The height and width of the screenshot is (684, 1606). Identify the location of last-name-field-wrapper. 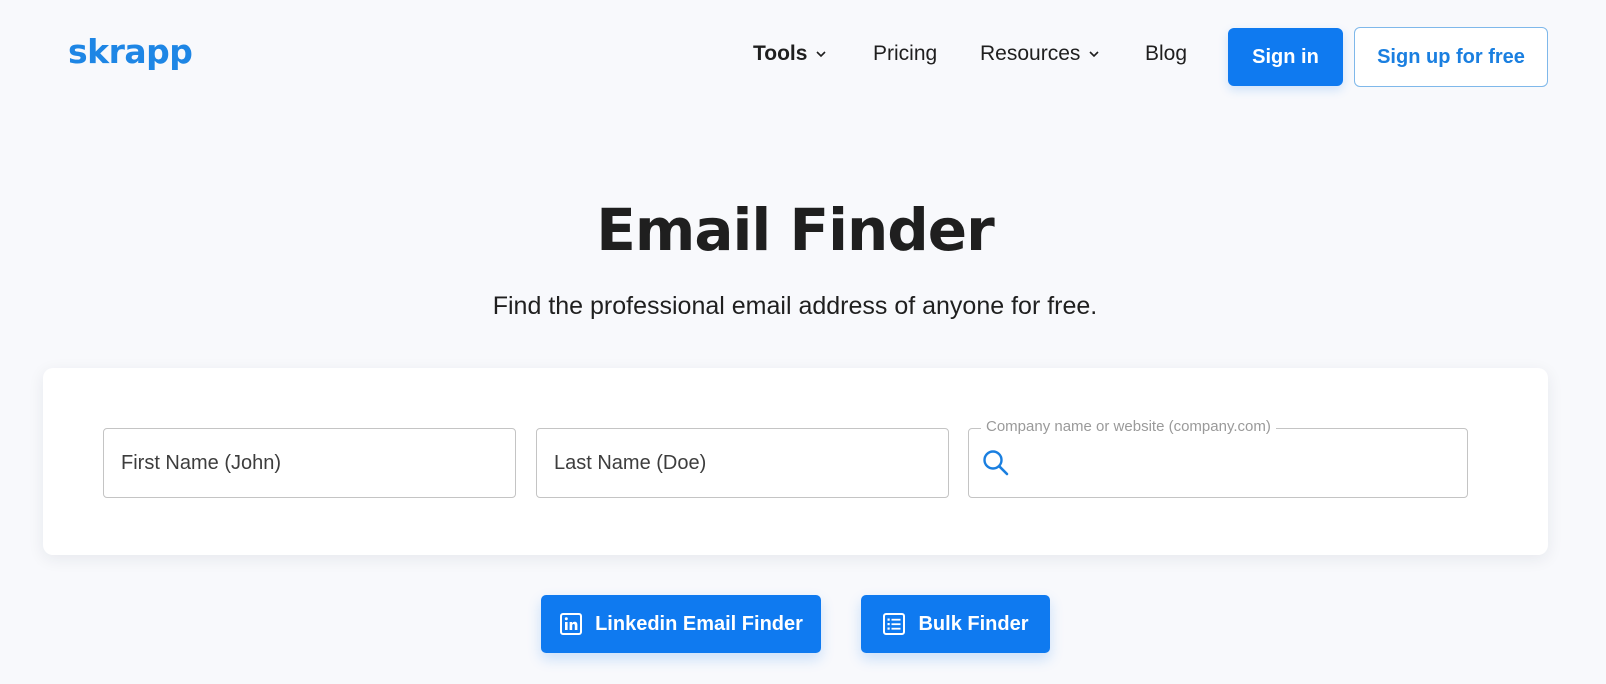
(742, 463).